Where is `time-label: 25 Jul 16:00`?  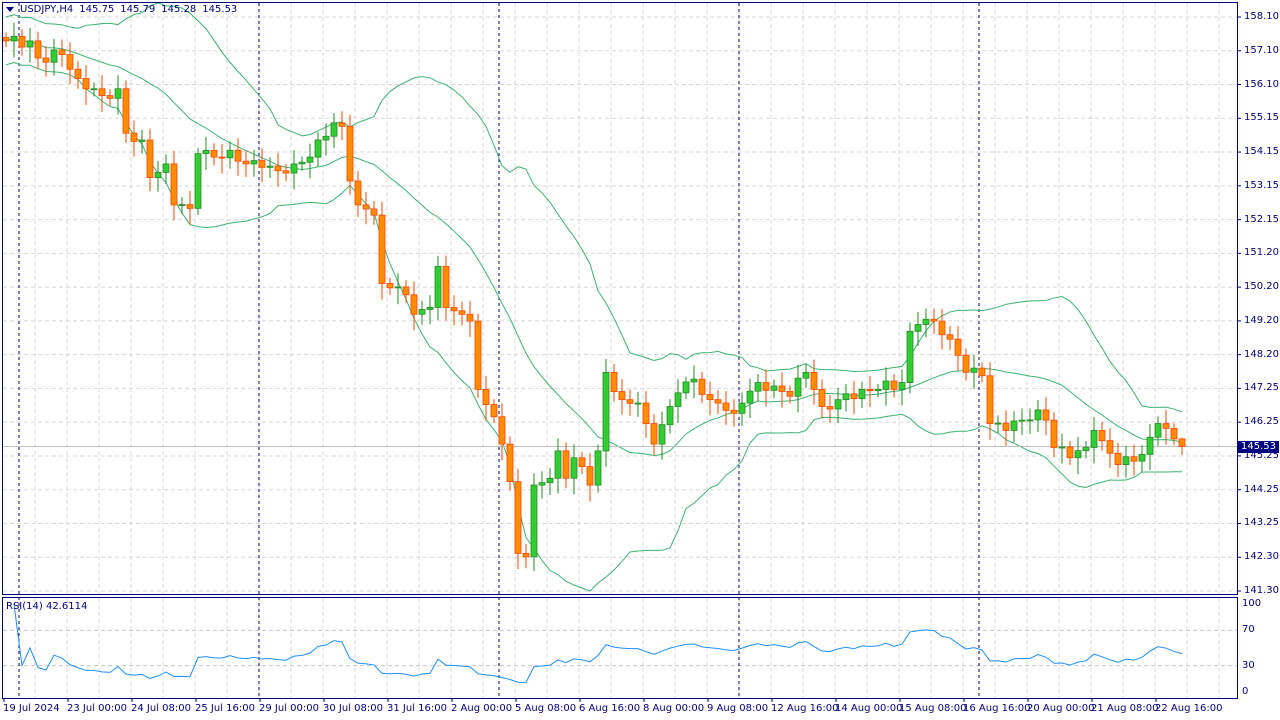
time-label: 25 Jul 16:00 is located at coordinates (225, 708).